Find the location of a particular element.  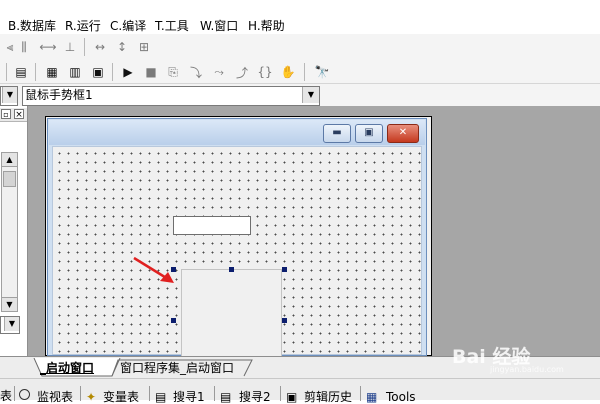

search2-icon: ▤ is located at coordinates (226, 397).